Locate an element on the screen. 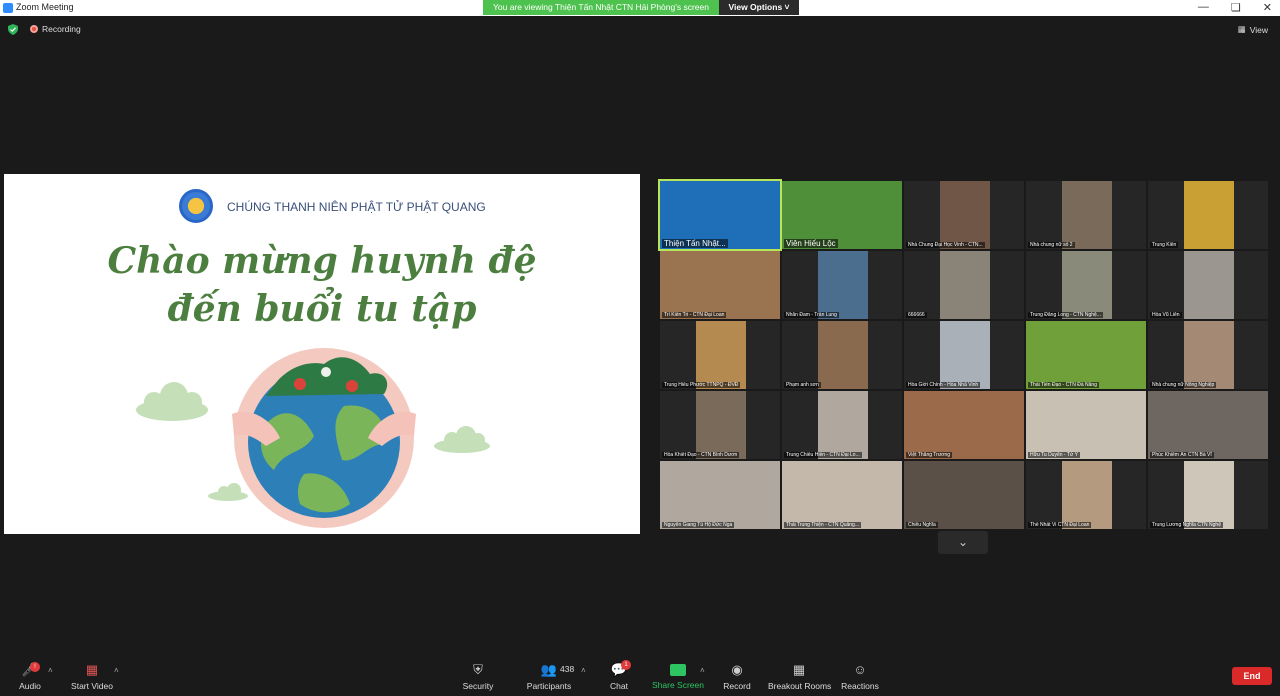 The width and height of the screenshot is (1280, 696). view-label: View is located at coordinates (1258, 29).